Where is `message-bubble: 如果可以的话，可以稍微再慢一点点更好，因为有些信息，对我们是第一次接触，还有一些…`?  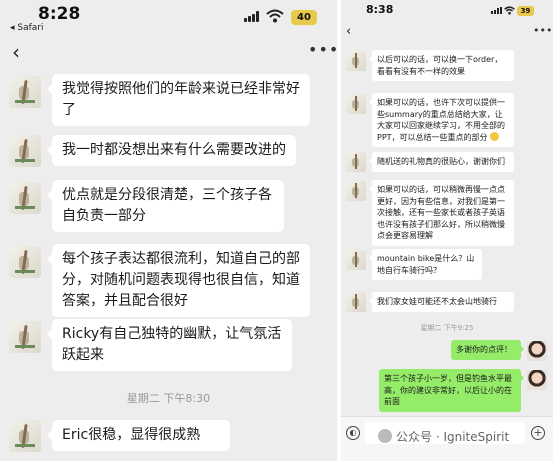 message-bubble: 如果可以的话，可以稍微再慢一点点更好，因为有些信息，对我们是第一次接触，还有一些… is located at coordinates (441, 213).